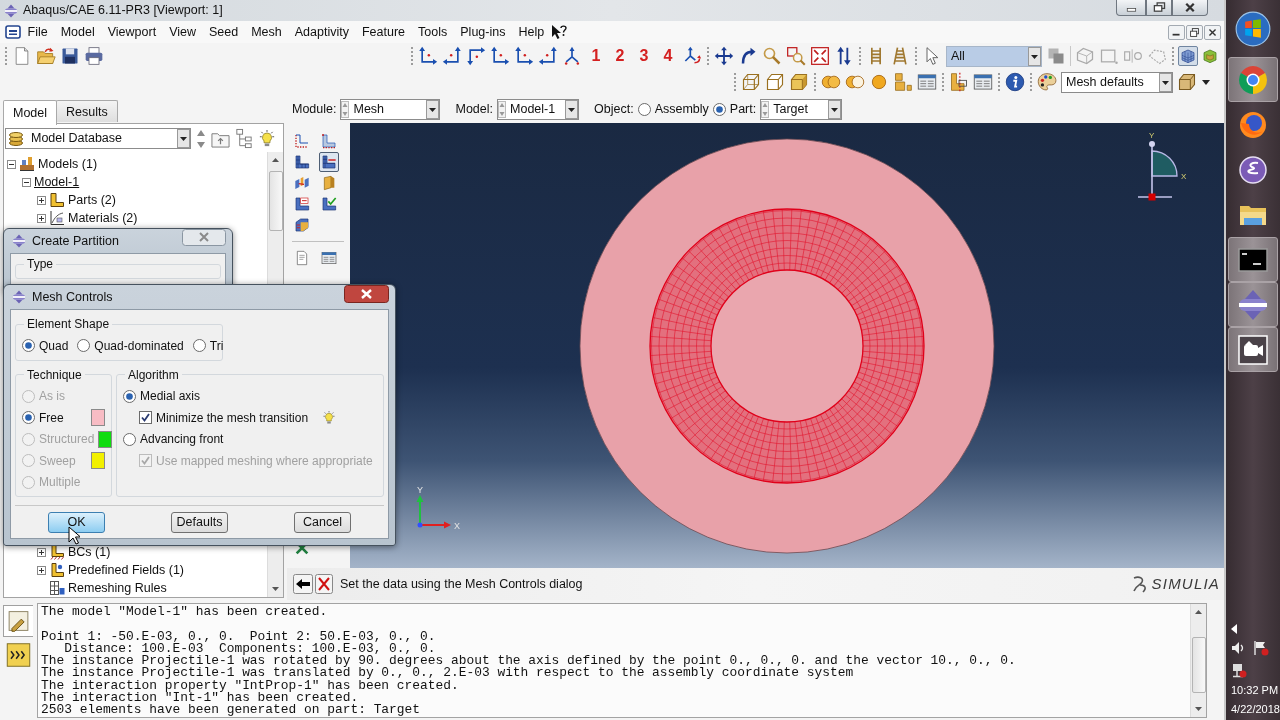  What do you see at coordinates (596, 56) in the screenshot?
I see `view-number-button: 1` at bounding box center [596, 56].